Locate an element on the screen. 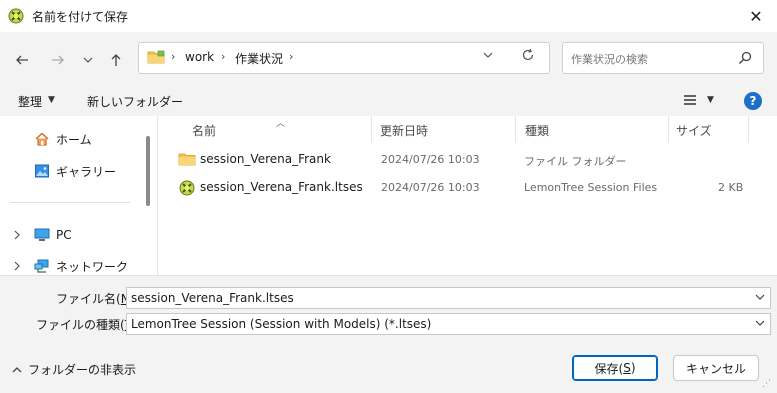 The width and height of the screenshot is (777, 393). file-name: session_Verena_Frank is located at coordinates (265, 159).